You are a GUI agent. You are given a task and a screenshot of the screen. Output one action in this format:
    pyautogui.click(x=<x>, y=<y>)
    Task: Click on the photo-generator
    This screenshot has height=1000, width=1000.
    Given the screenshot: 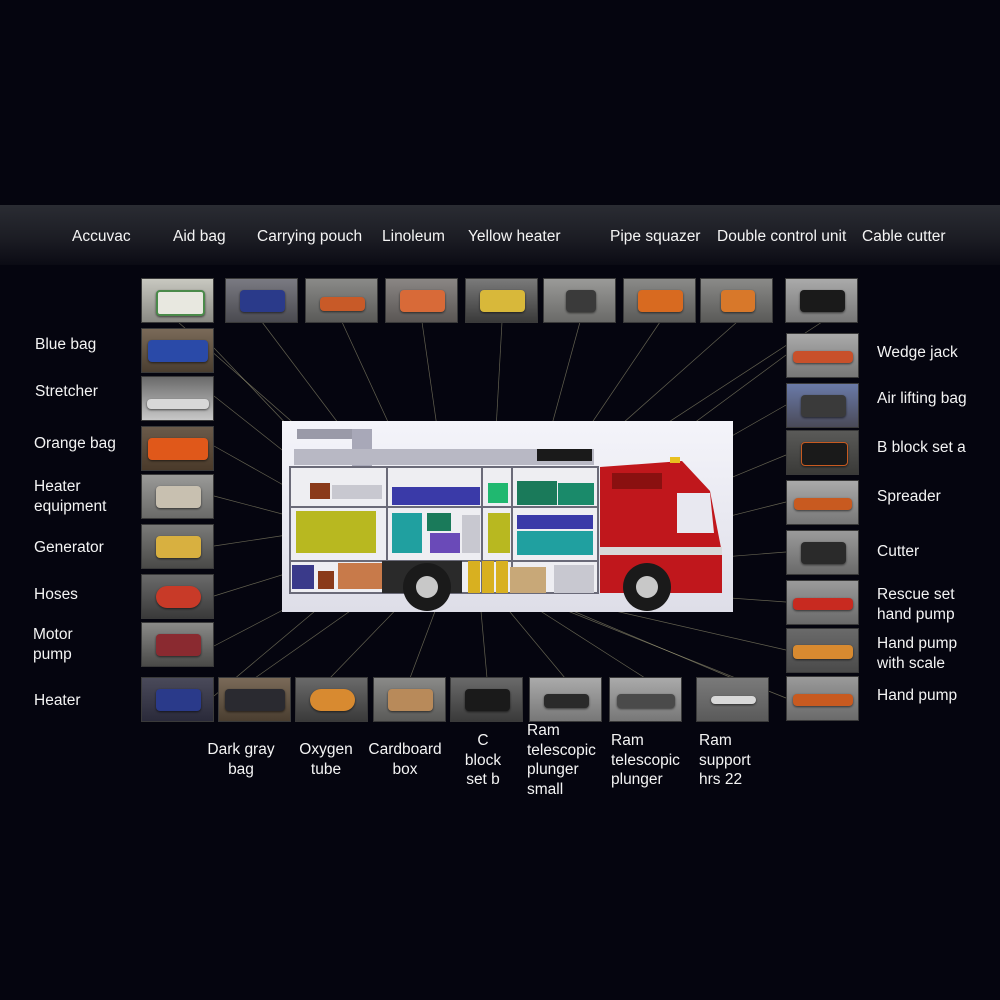 What is the action you would take?
    pyautogui.click(x=177, y=546)
    